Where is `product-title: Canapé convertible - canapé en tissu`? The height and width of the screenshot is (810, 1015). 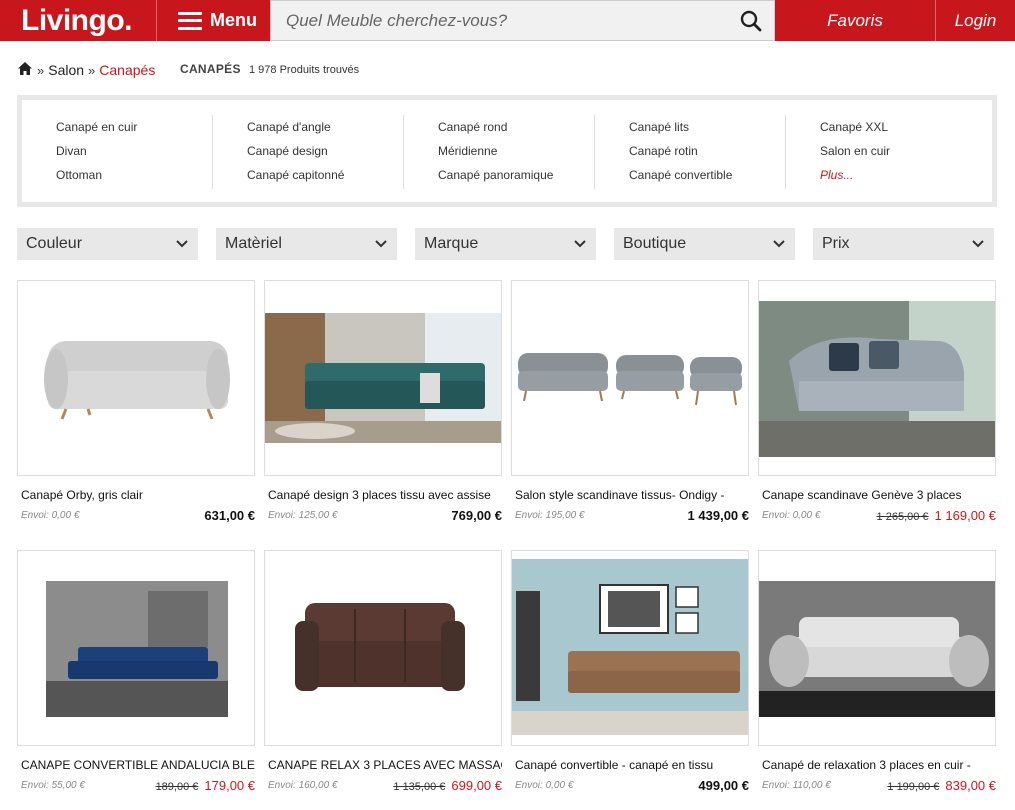
product-title: Canapé convertible - canapé en tissu is located at coordinates (630, 765).